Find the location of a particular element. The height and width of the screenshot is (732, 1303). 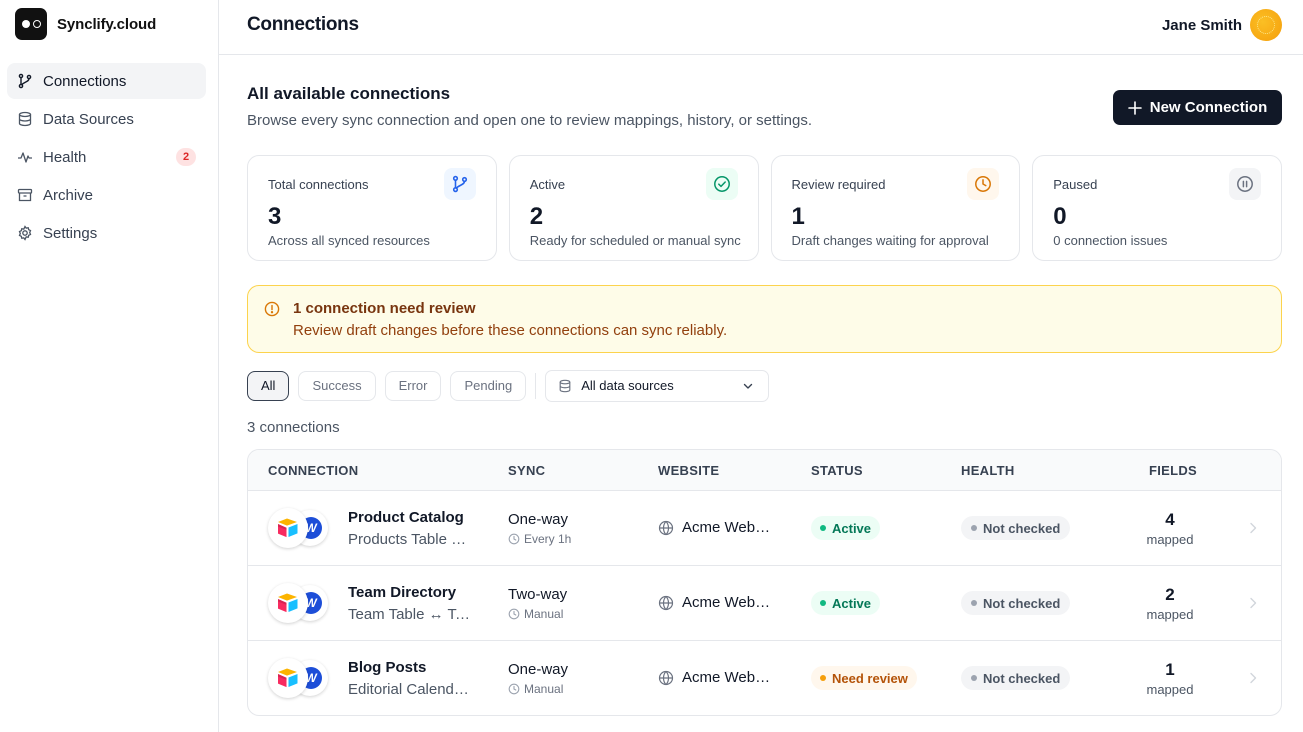

fields-number: 1 is located at coordinates (1170, 669).